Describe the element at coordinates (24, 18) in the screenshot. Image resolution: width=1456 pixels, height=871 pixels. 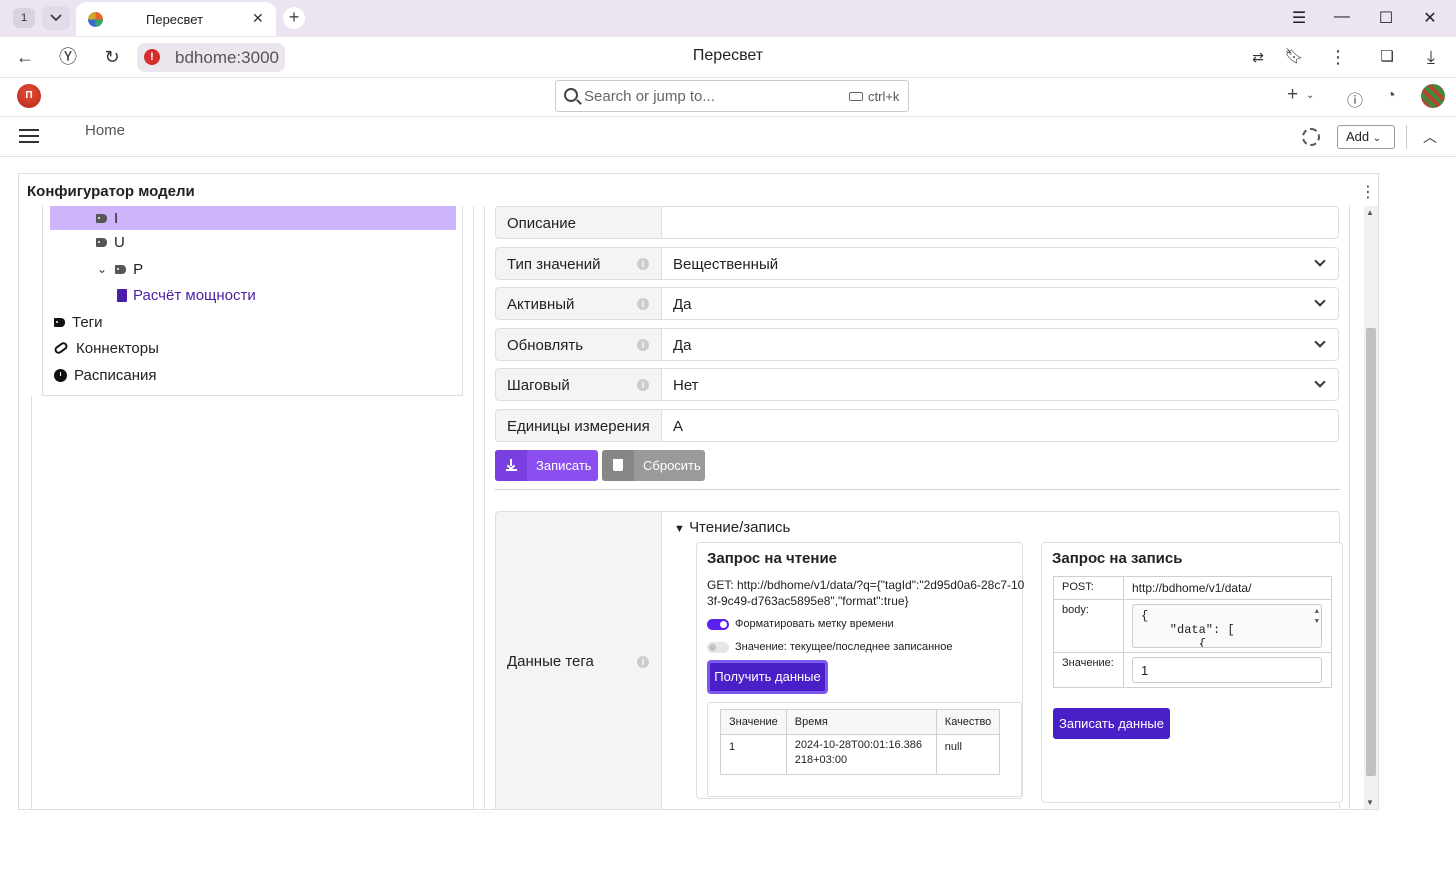
I see `tab-count-badge: 1` at that location.